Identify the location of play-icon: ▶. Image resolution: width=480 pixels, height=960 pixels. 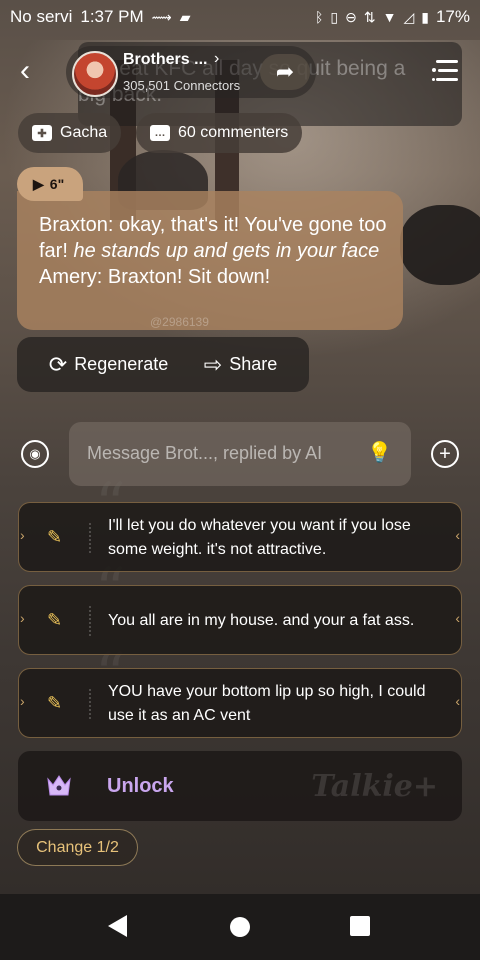
(38, 183).